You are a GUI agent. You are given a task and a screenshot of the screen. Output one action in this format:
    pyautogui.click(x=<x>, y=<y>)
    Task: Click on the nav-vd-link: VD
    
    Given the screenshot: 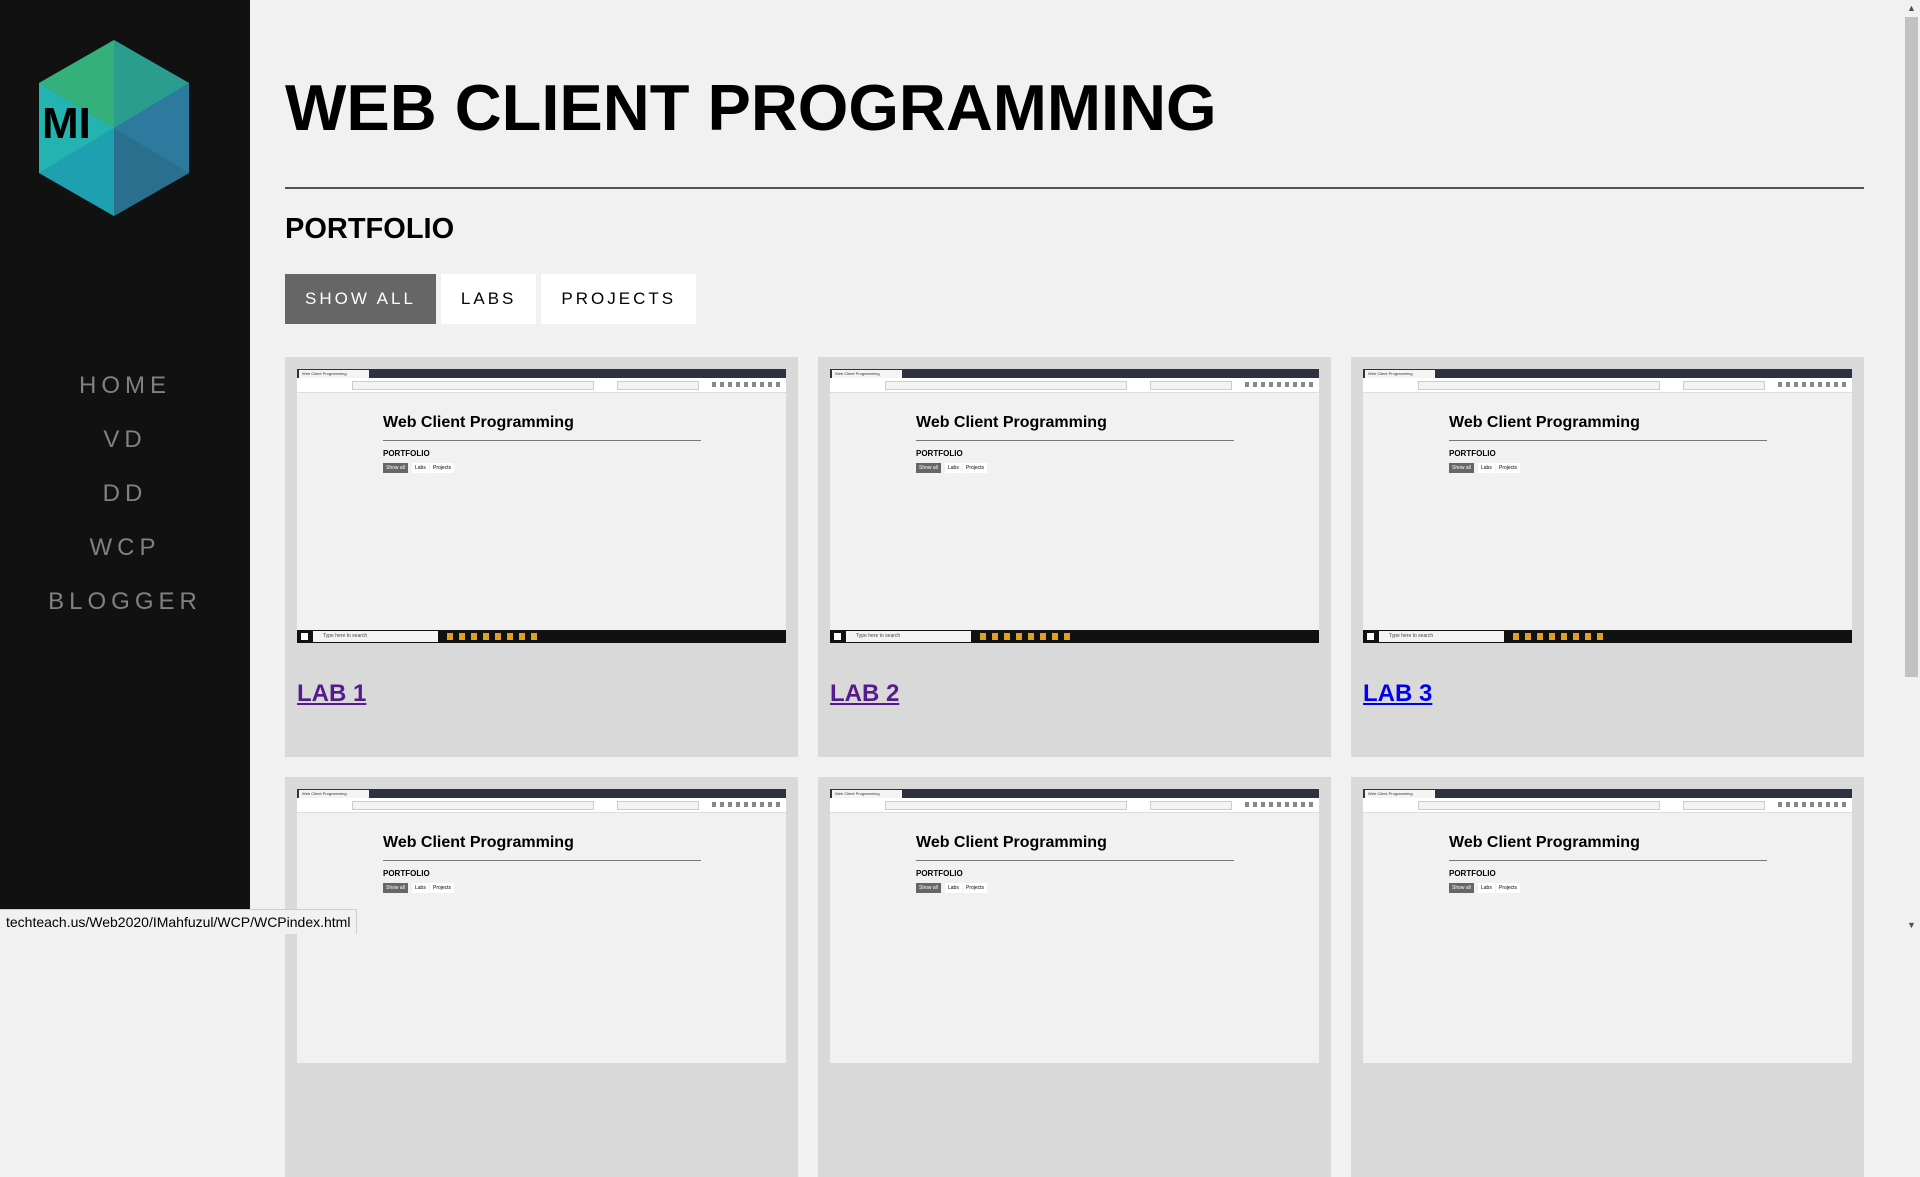 What is the action you would take?
    pyautogui.click(x=125, y=448)
    